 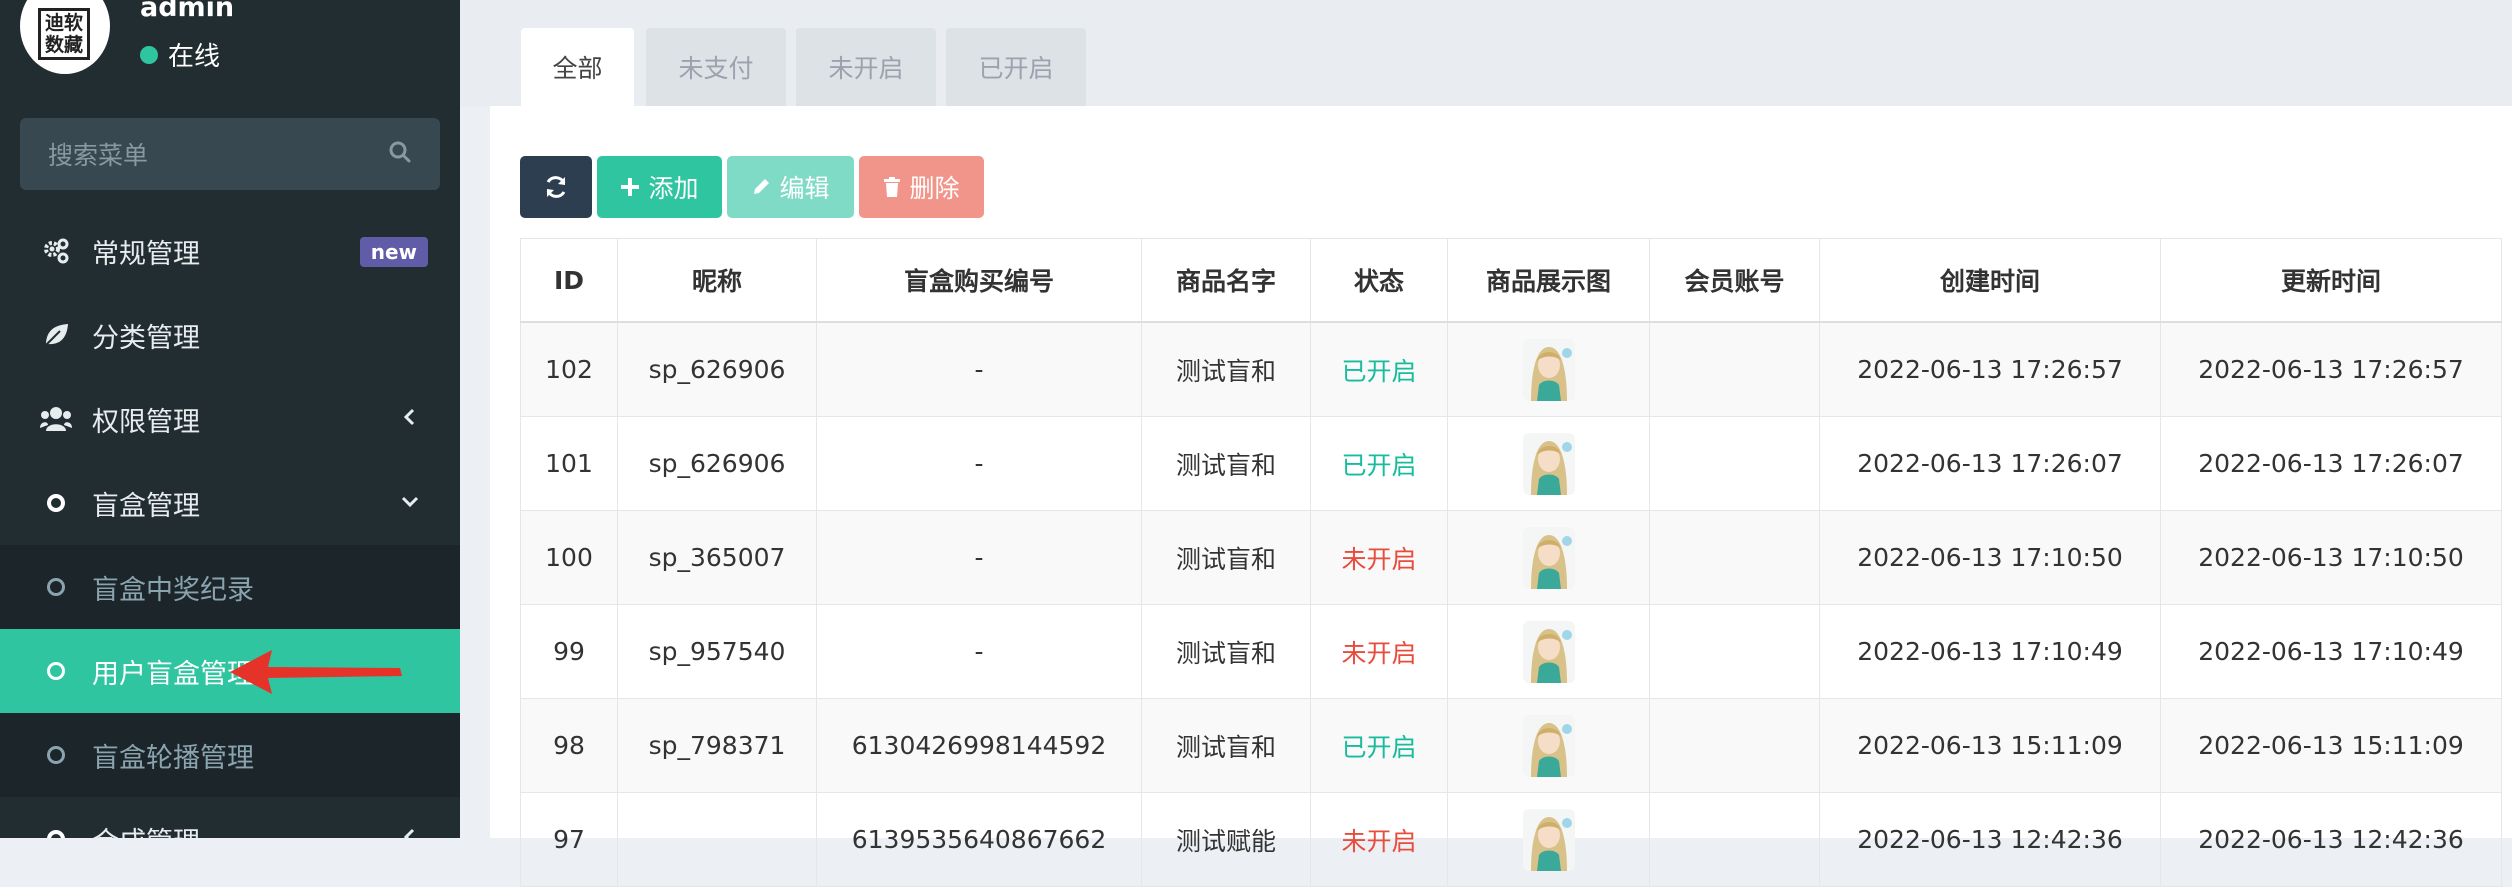 I want to click on user-name: admin, so click(x=187, y=11).